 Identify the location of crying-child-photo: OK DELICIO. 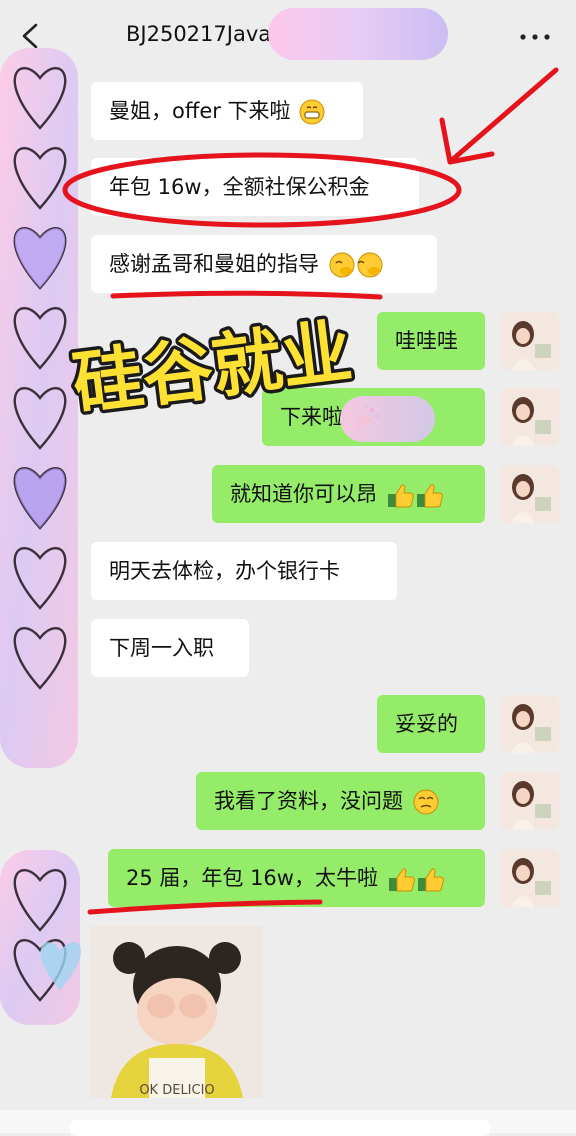
(177, 1012).